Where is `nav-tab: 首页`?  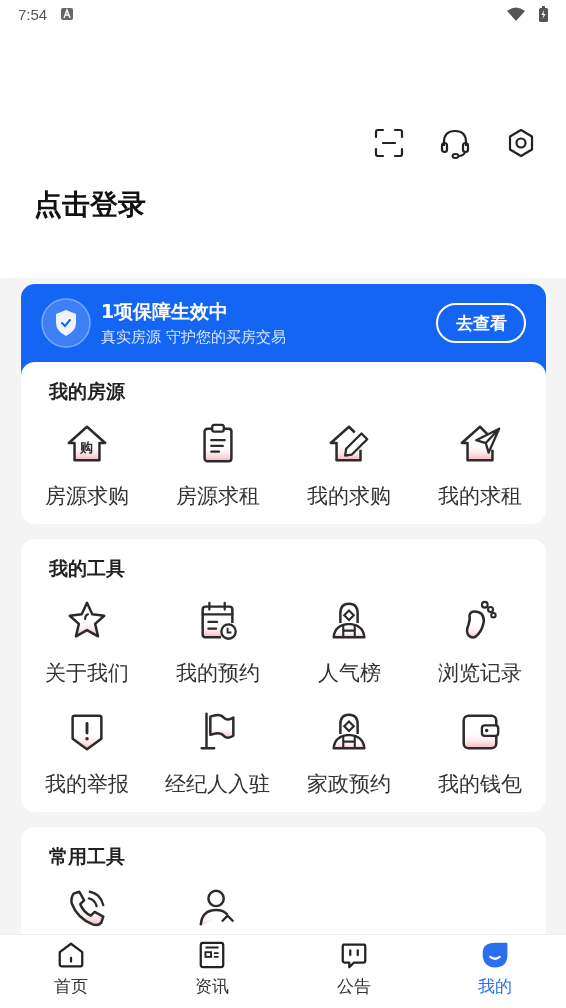
nav-tab: 首页 is located at coordinates (71, 971).